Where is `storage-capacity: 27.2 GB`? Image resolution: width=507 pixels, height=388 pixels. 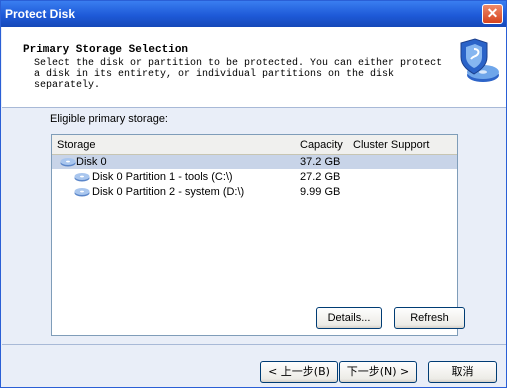
storage-capacity: 27.2 GB is located at coordinates (320, 177).